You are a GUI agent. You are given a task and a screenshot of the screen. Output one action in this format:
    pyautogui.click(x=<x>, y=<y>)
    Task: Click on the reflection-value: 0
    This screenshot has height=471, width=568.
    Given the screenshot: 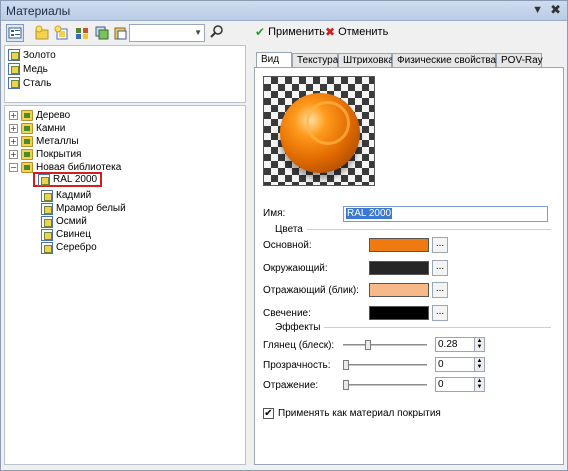 What is the action you would take?
    pyautogui.click(x=441, y=384)
    